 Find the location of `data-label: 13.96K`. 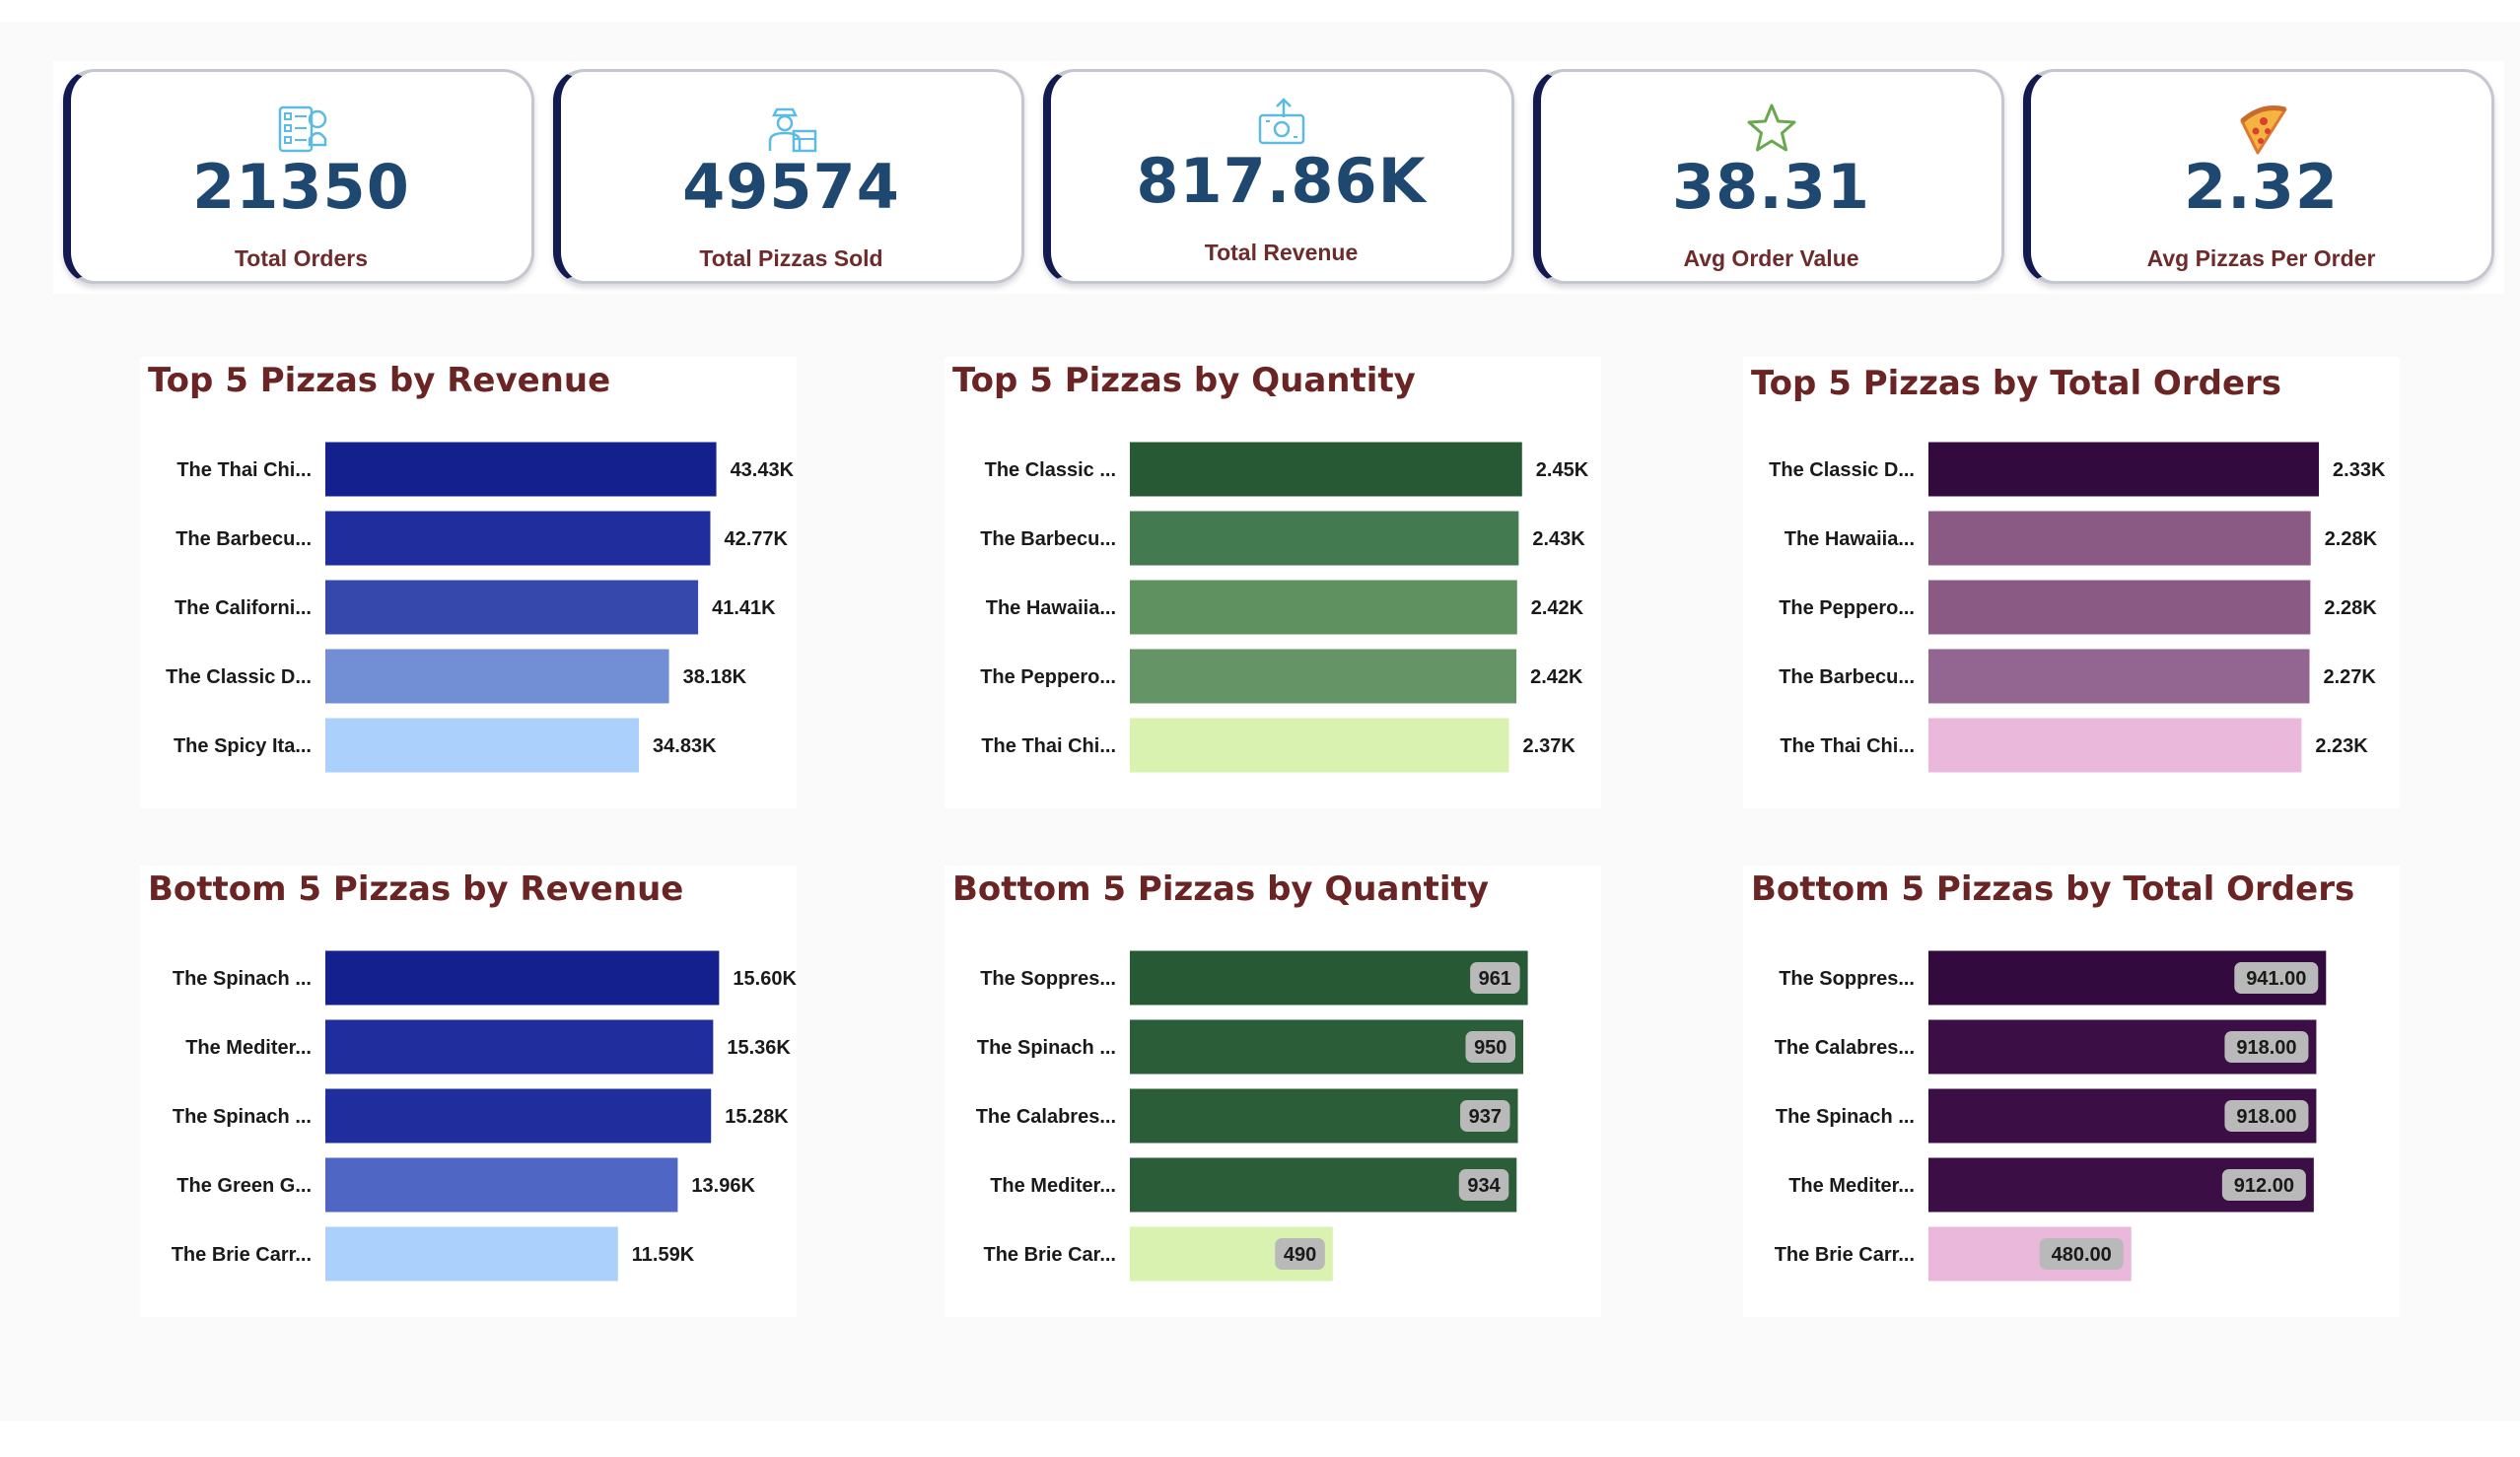

data-label: 13.96K is located at coordinates (723, 1186).